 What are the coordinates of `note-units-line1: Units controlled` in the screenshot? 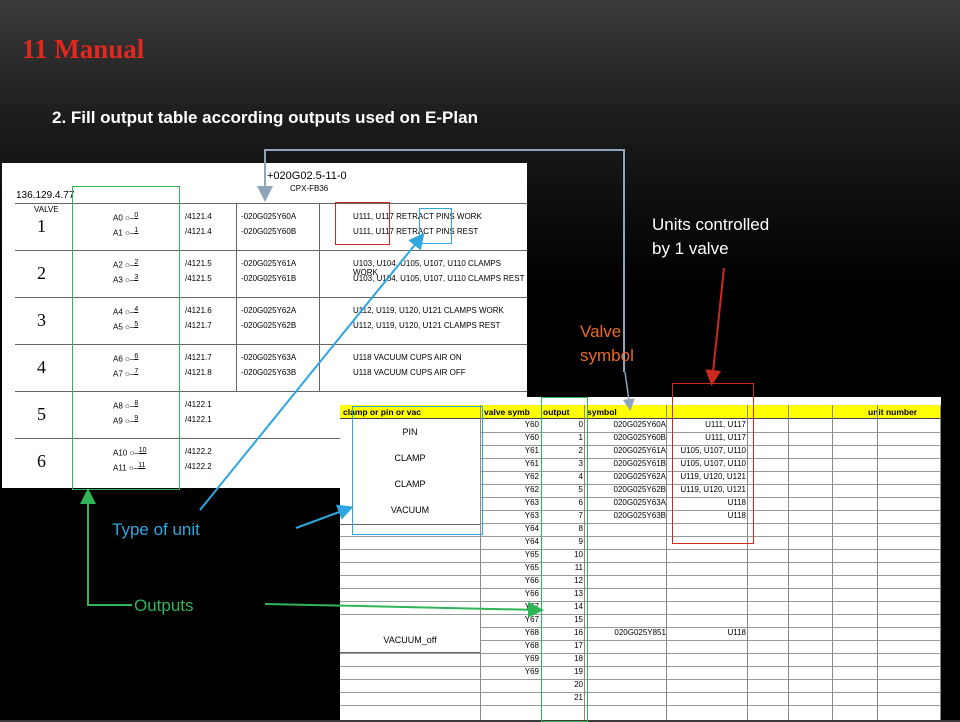 It's located at (711, 224).